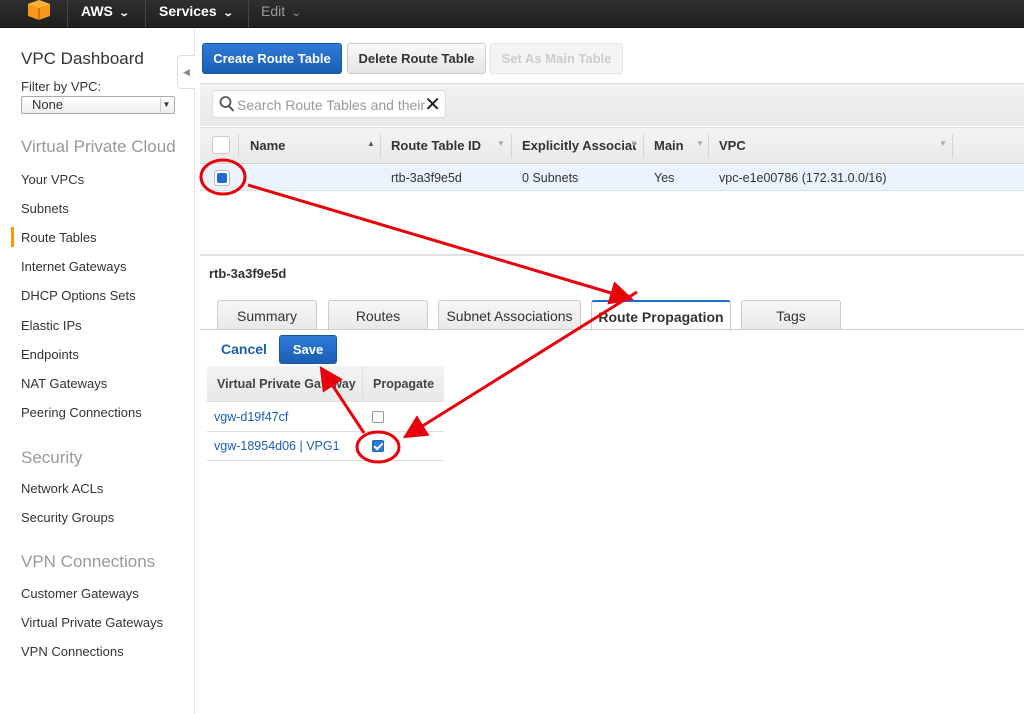 The image size is (1024, 714). What do you see at coordinates (286, 384) in the screenshot?
I see `column-header-virtual-private-gateway: Virtual Private Gateway` at bounding box center [286, 384].